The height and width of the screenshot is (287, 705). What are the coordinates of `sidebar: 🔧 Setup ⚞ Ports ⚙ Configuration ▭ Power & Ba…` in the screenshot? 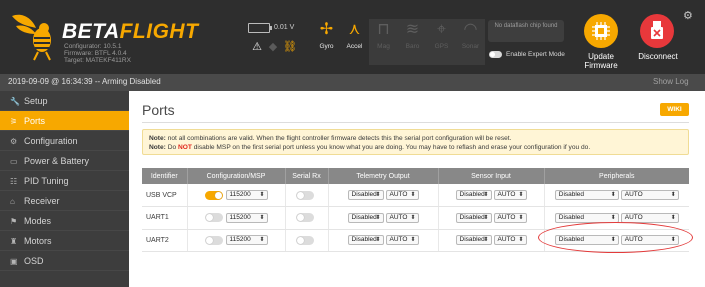 It's located at (64, 189).